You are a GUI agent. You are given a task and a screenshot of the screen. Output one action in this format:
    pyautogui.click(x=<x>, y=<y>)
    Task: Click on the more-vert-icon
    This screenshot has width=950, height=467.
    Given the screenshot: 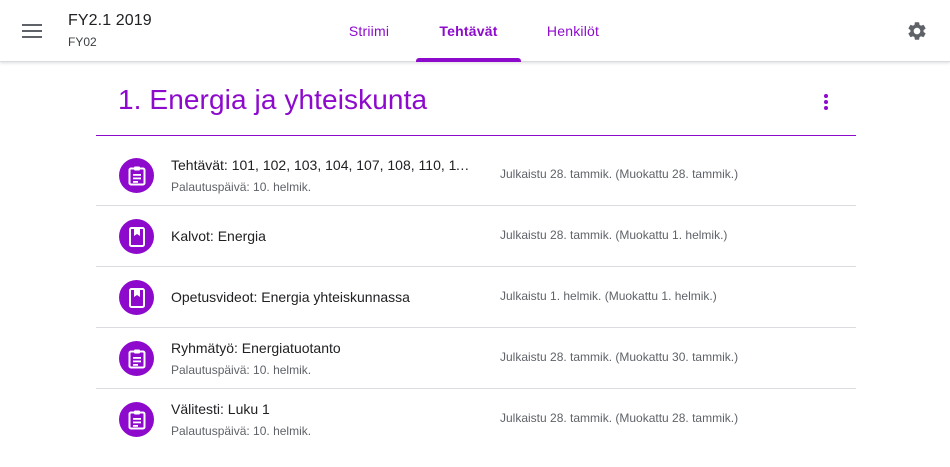 What is the action you would take?
    pyautogui.click(x=826, y=102)
    